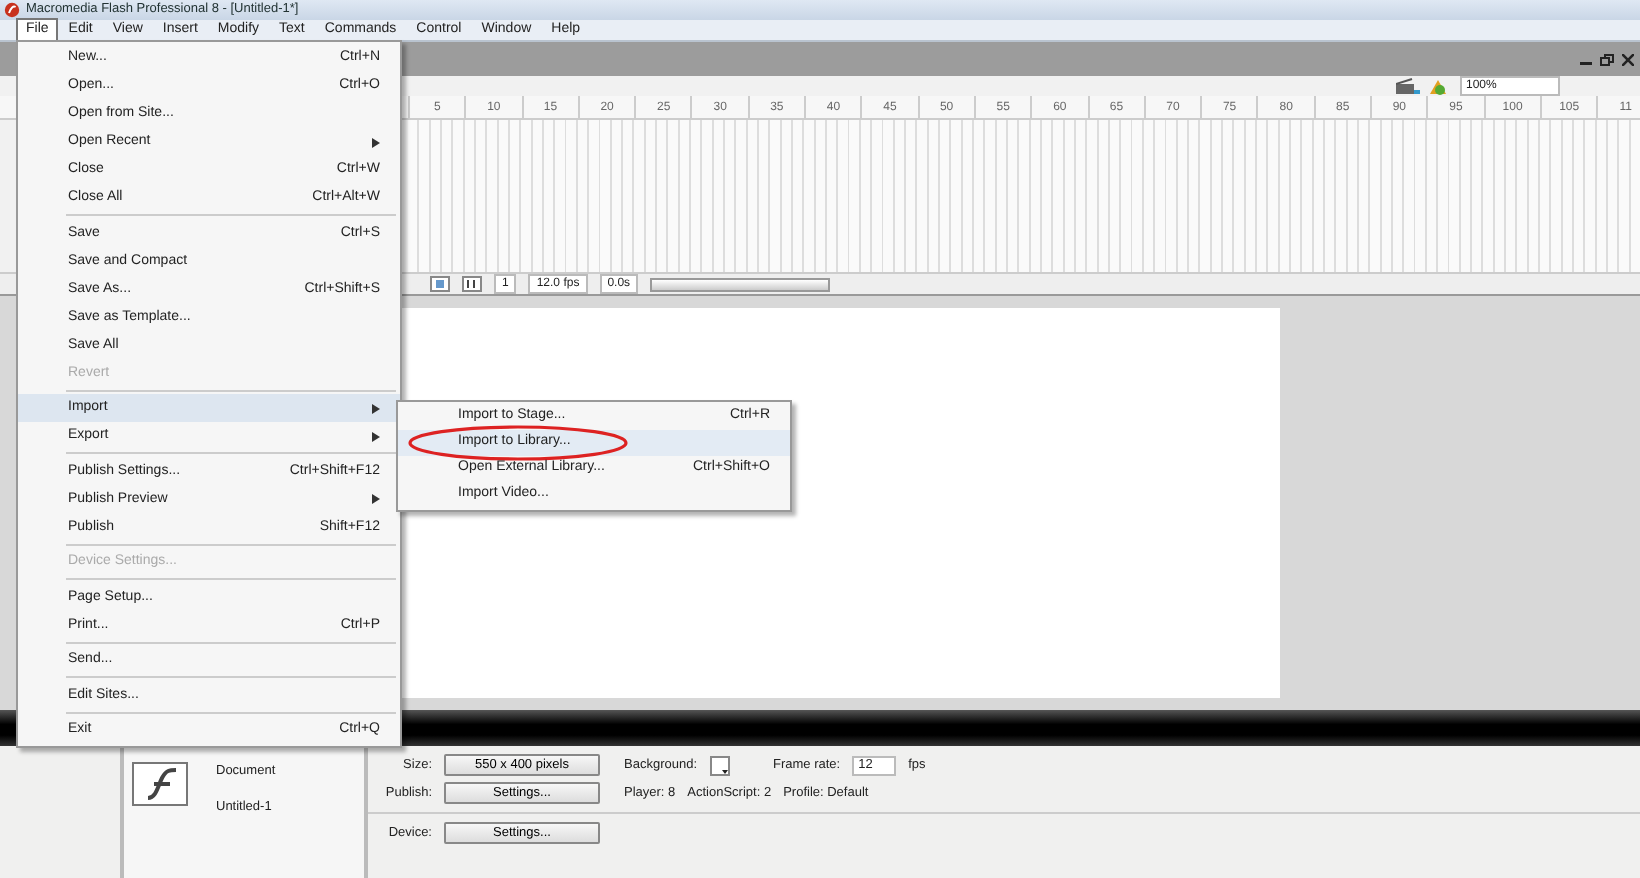  I want to click on color-swatch, so click(719, 765).